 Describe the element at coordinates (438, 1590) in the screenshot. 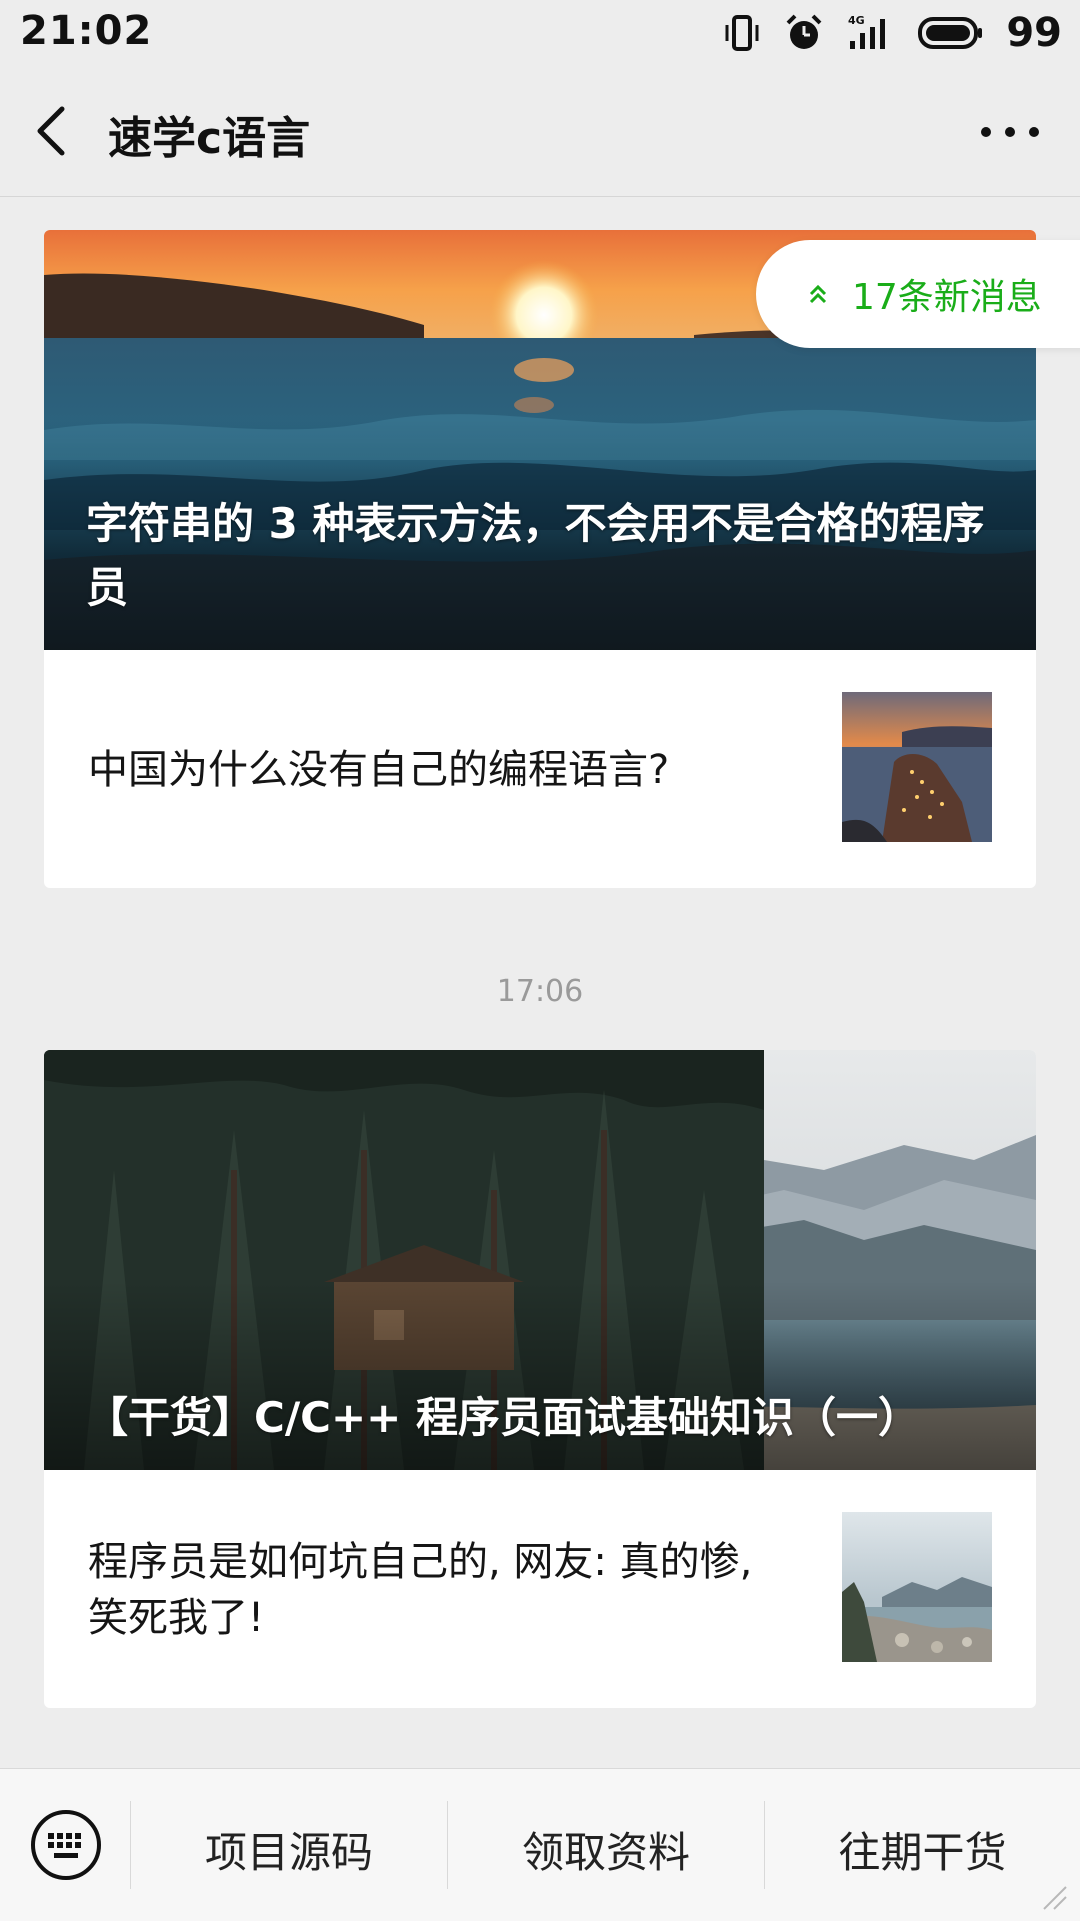

I see `article-subtitle: 程序员是如何坑自己的, 网友: 真的惨, 笑死我了!` at that location.